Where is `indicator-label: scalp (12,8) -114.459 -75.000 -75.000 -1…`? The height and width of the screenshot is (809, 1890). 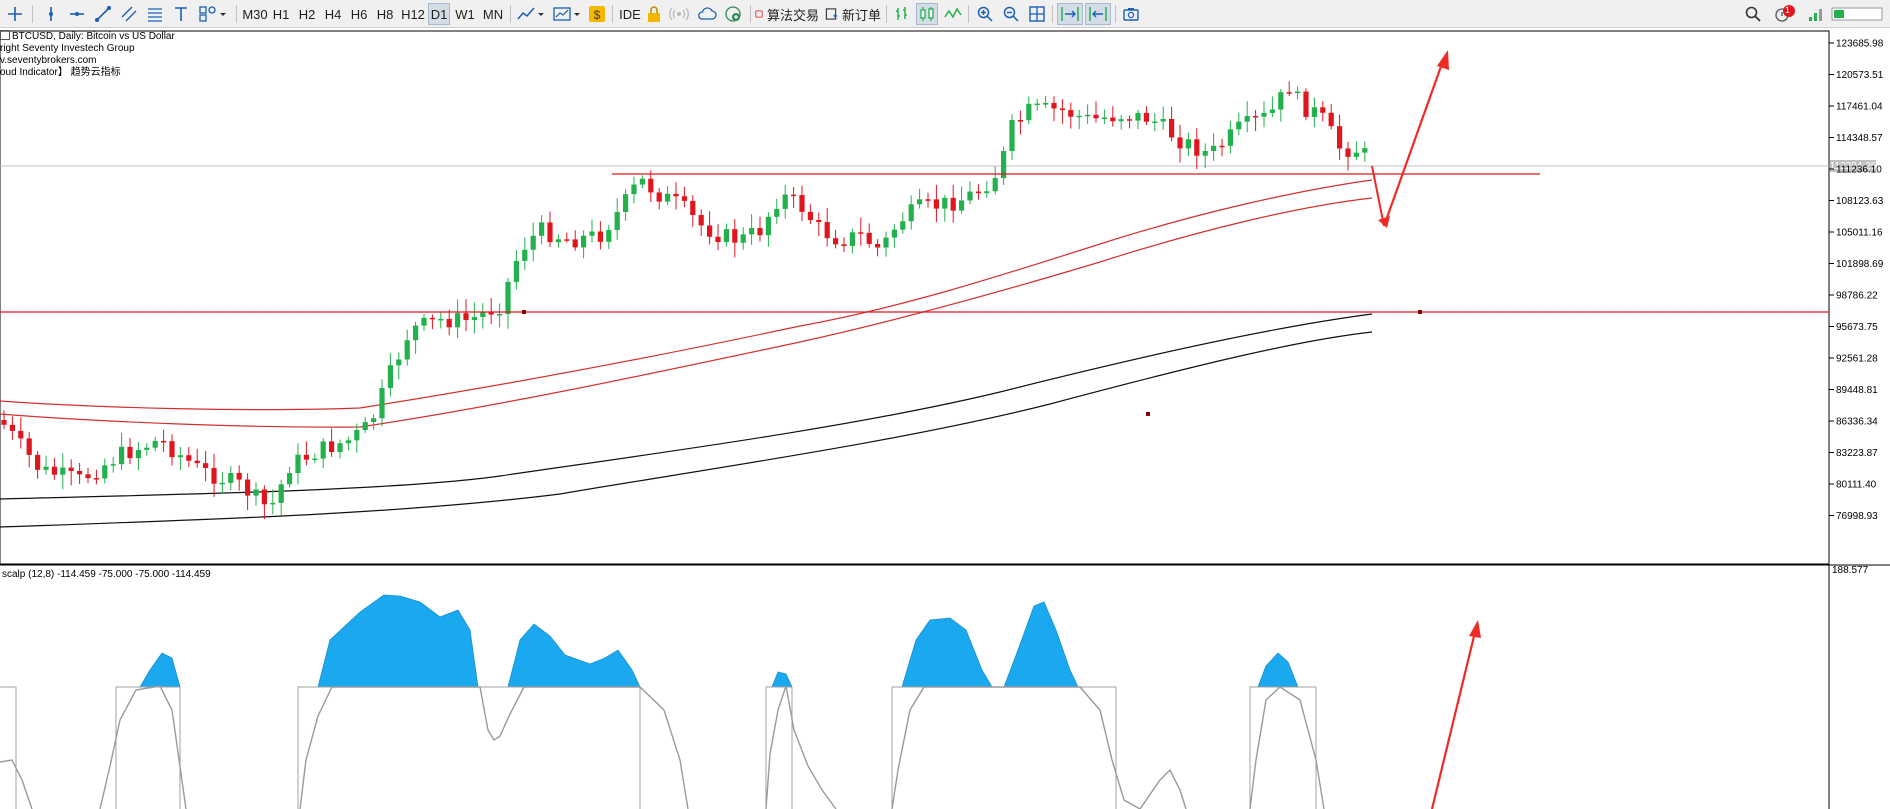 indicator-label: scalp (12,8) -114.459 -75.000 -75.000 -1… is located at coordinates (106, 574).